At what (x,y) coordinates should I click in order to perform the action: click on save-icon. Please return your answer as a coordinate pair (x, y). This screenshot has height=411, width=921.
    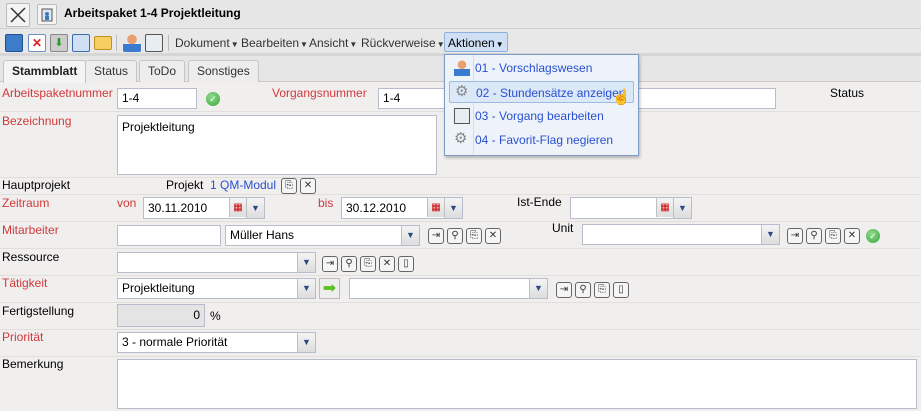
    Looking at the image, I should click on (14, 43).